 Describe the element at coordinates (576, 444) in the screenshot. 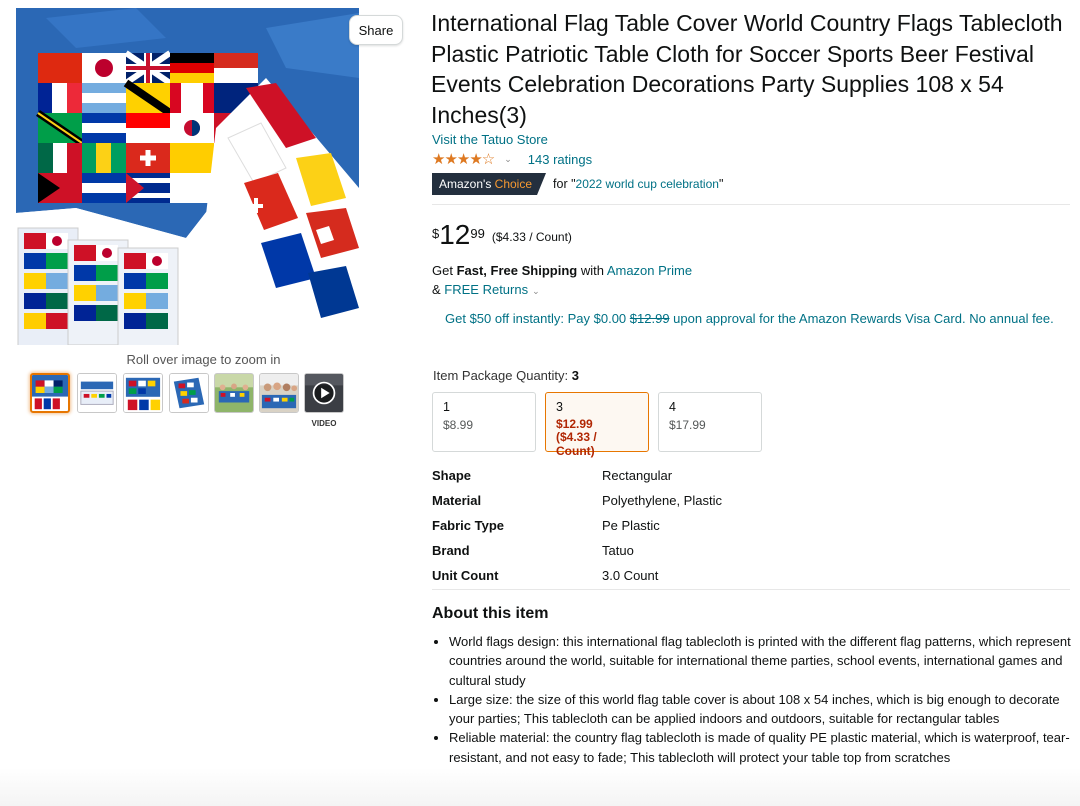

I see `quantity-option-unit-price: ($4.33 / Count)` at that location.